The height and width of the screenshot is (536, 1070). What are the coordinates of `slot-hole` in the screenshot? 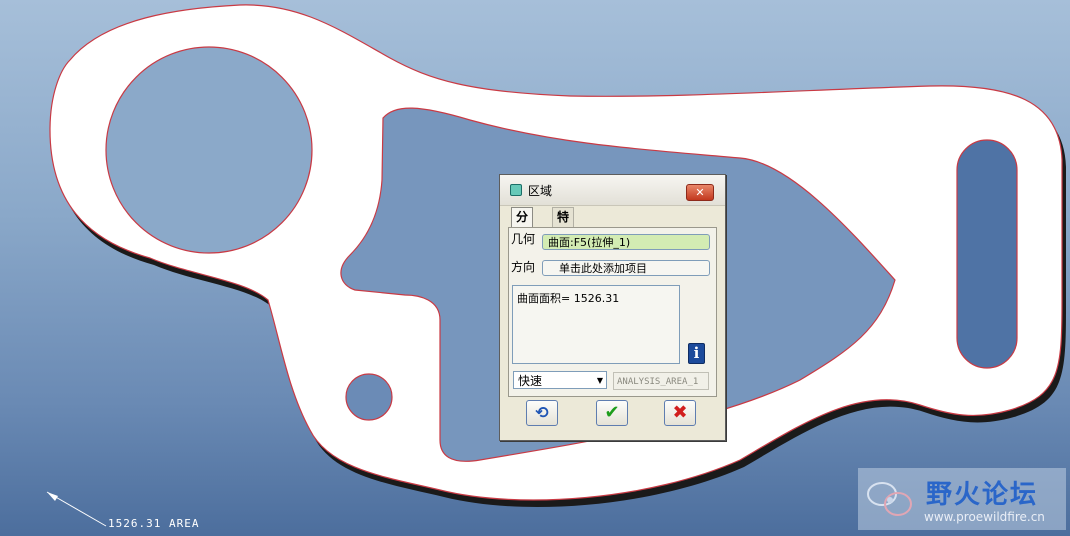 It's located at (987, 254).